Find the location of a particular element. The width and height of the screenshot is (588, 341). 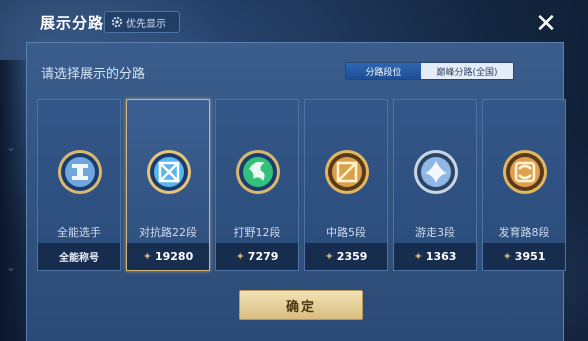

lane-card-jungle: 打野12段 ✦ 7279 is located at coordinates (257, 185).